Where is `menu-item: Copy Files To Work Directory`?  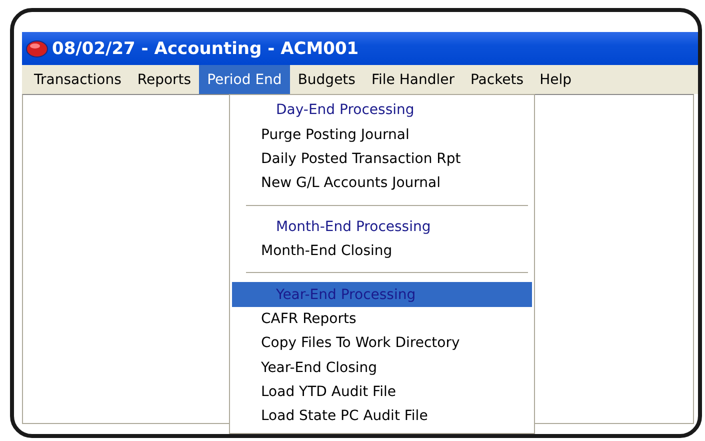
menu-item: Copy Files To Work Directory is located at coordinates (382, 343).